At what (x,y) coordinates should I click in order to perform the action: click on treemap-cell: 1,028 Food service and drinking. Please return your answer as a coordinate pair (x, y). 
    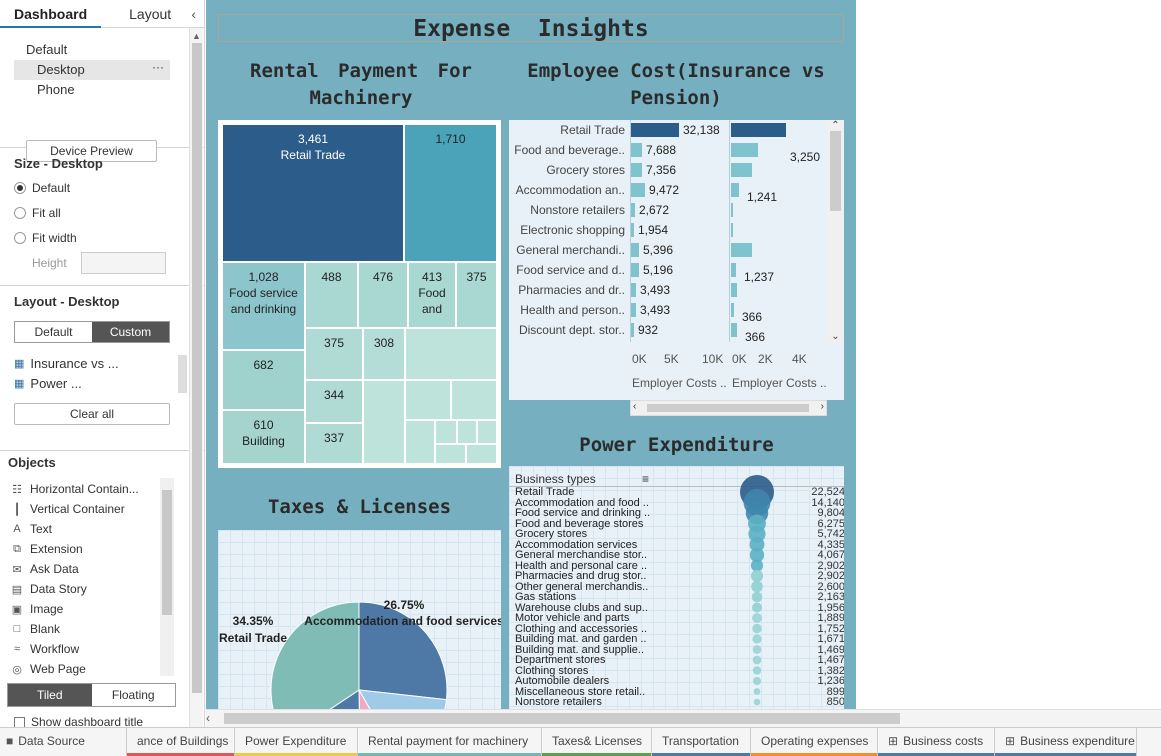
    Looking at the image, I should click on (263, 306).